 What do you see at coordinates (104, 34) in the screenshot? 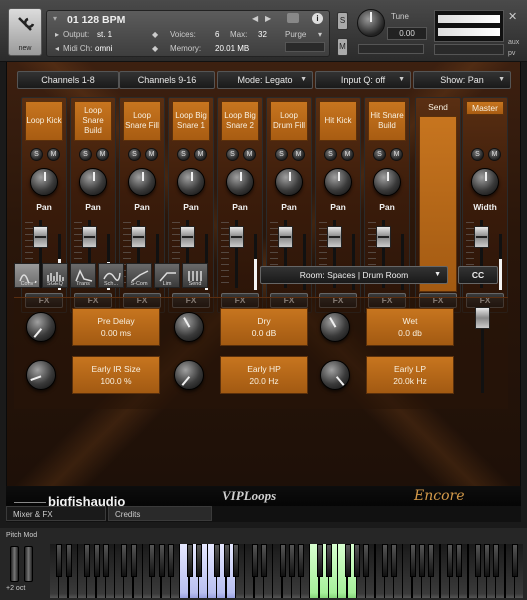
I see `output-value: st. 1` at bounding box center [104, 34].